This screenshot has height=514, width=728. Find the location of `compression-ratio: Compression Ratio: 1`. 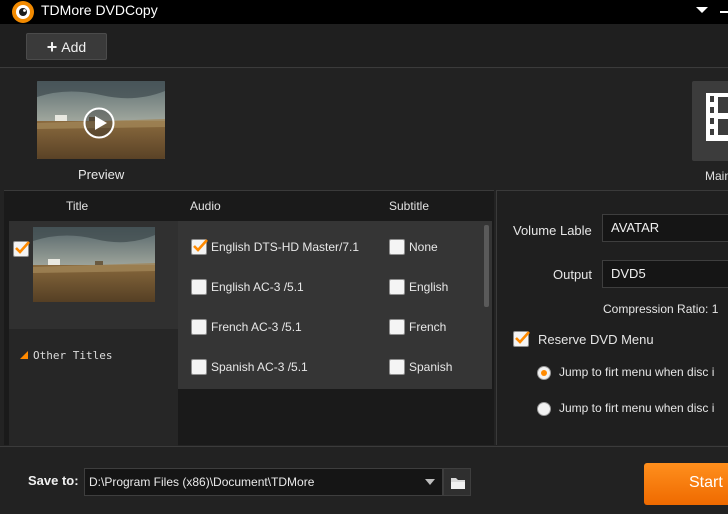

compression-ratio: Compression Ratio: 1 is located at coordinates (661, 309).